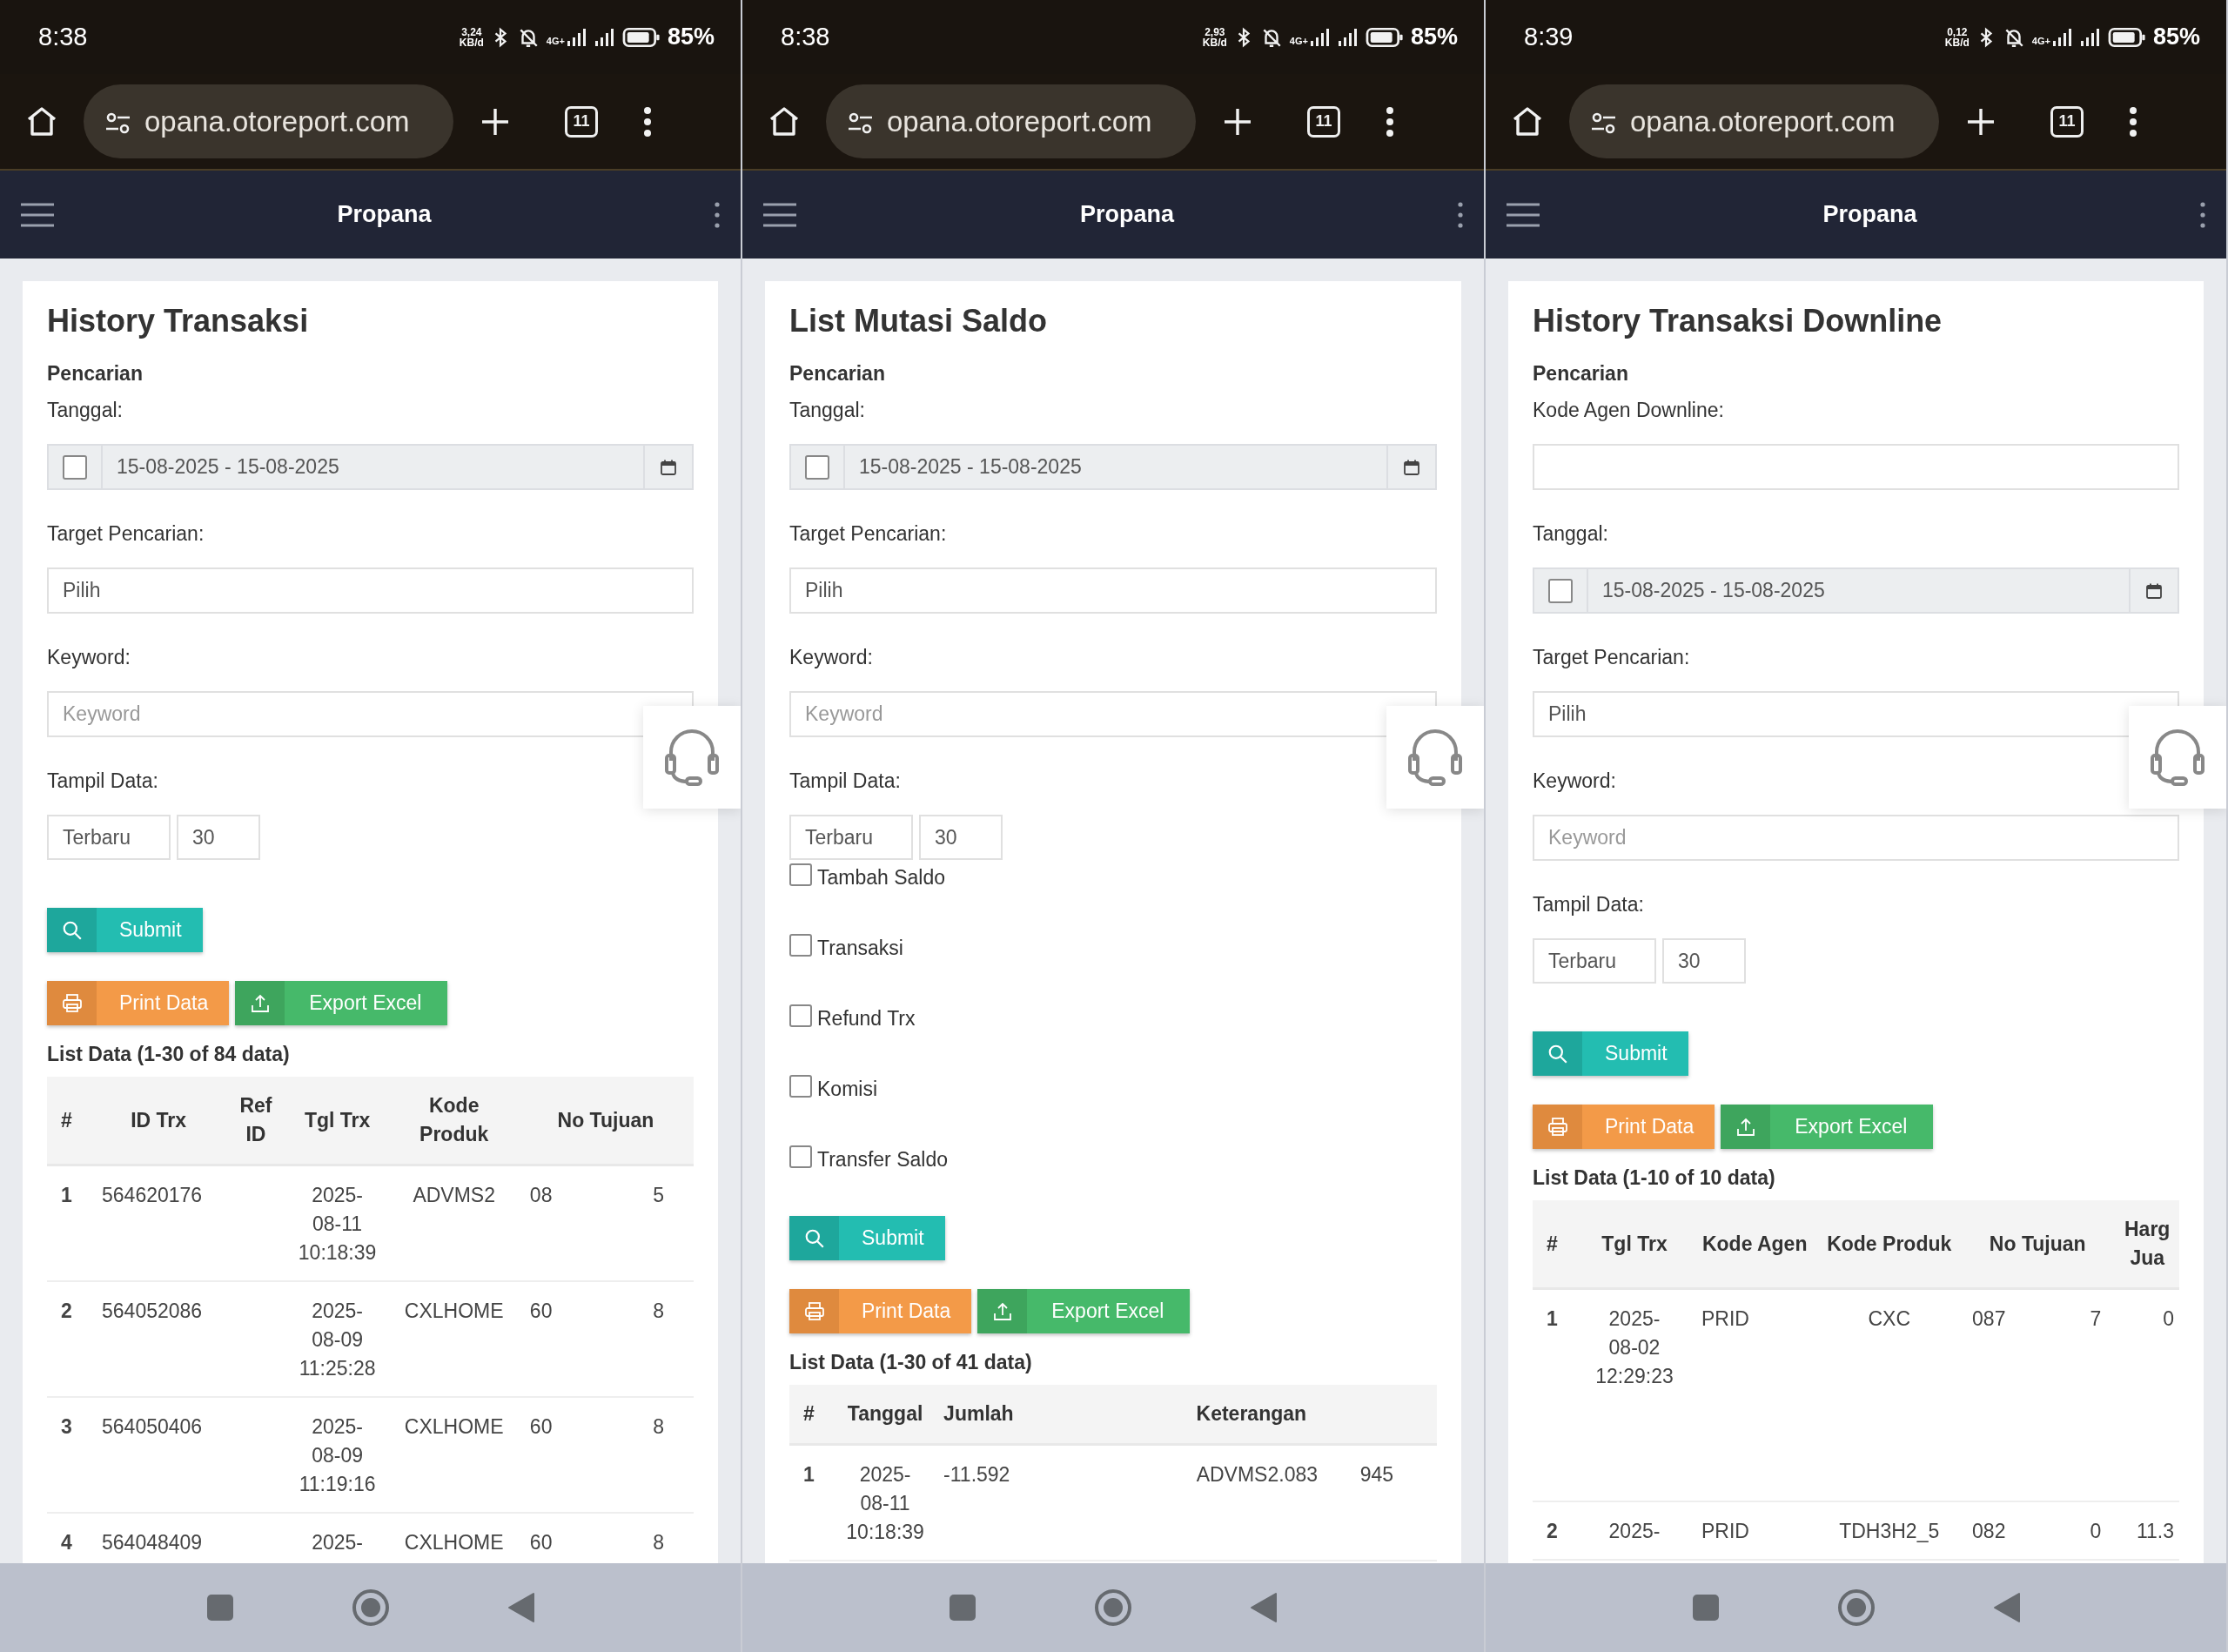 Image resolution: width=2228 pixels, height=1652 pixels. I want to click on search-icon, so click(814, 1238).